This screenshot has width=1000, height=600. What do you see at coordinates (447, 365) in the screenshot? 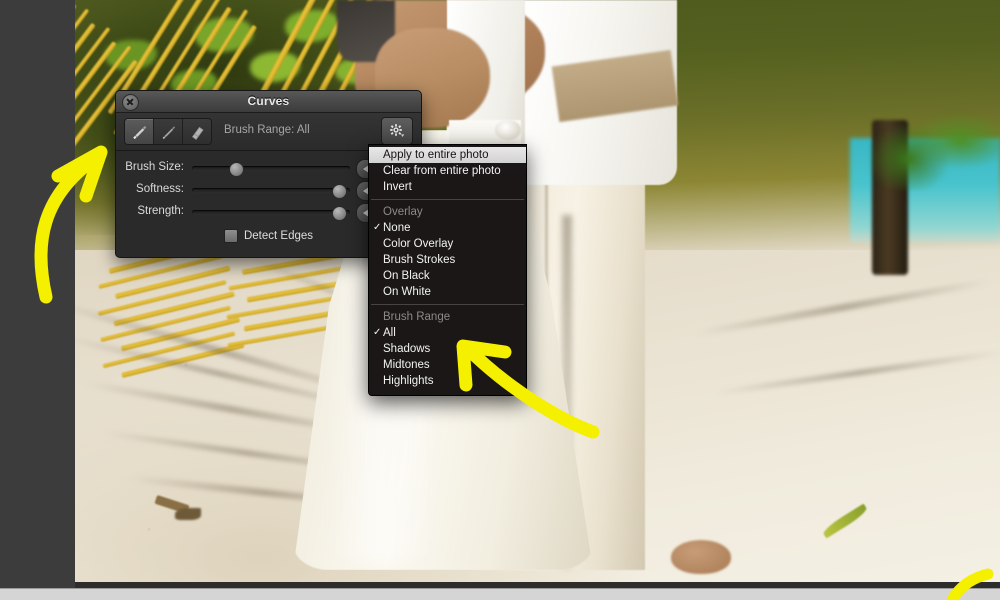
I see `menu-item-midtones: Midtones` at bounding box center [447, 365].